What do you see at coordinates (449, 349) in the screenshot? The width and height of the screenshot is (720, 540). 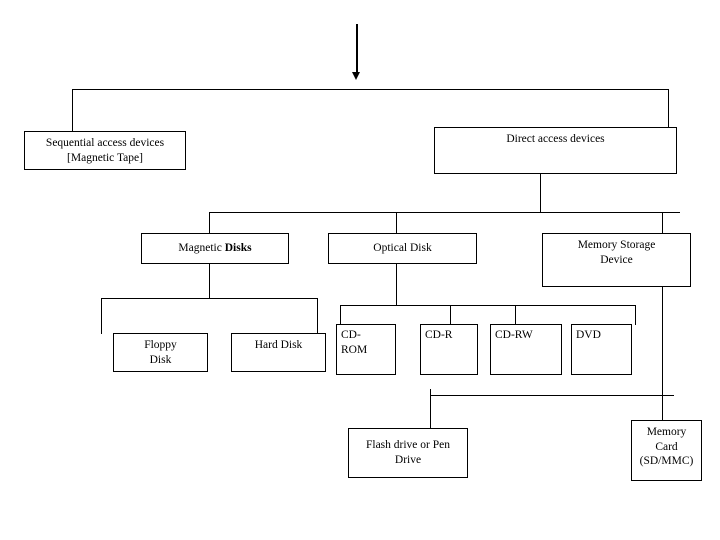 I see `node-cd-r: CD-R` at bounding box center [449, 349].